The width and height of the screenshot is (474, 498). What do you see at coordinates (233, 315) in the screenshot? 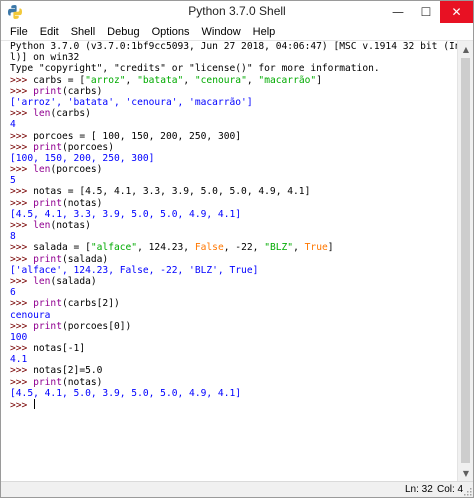
I see `shell-line: cenoura` at bounding box center [233, 315].